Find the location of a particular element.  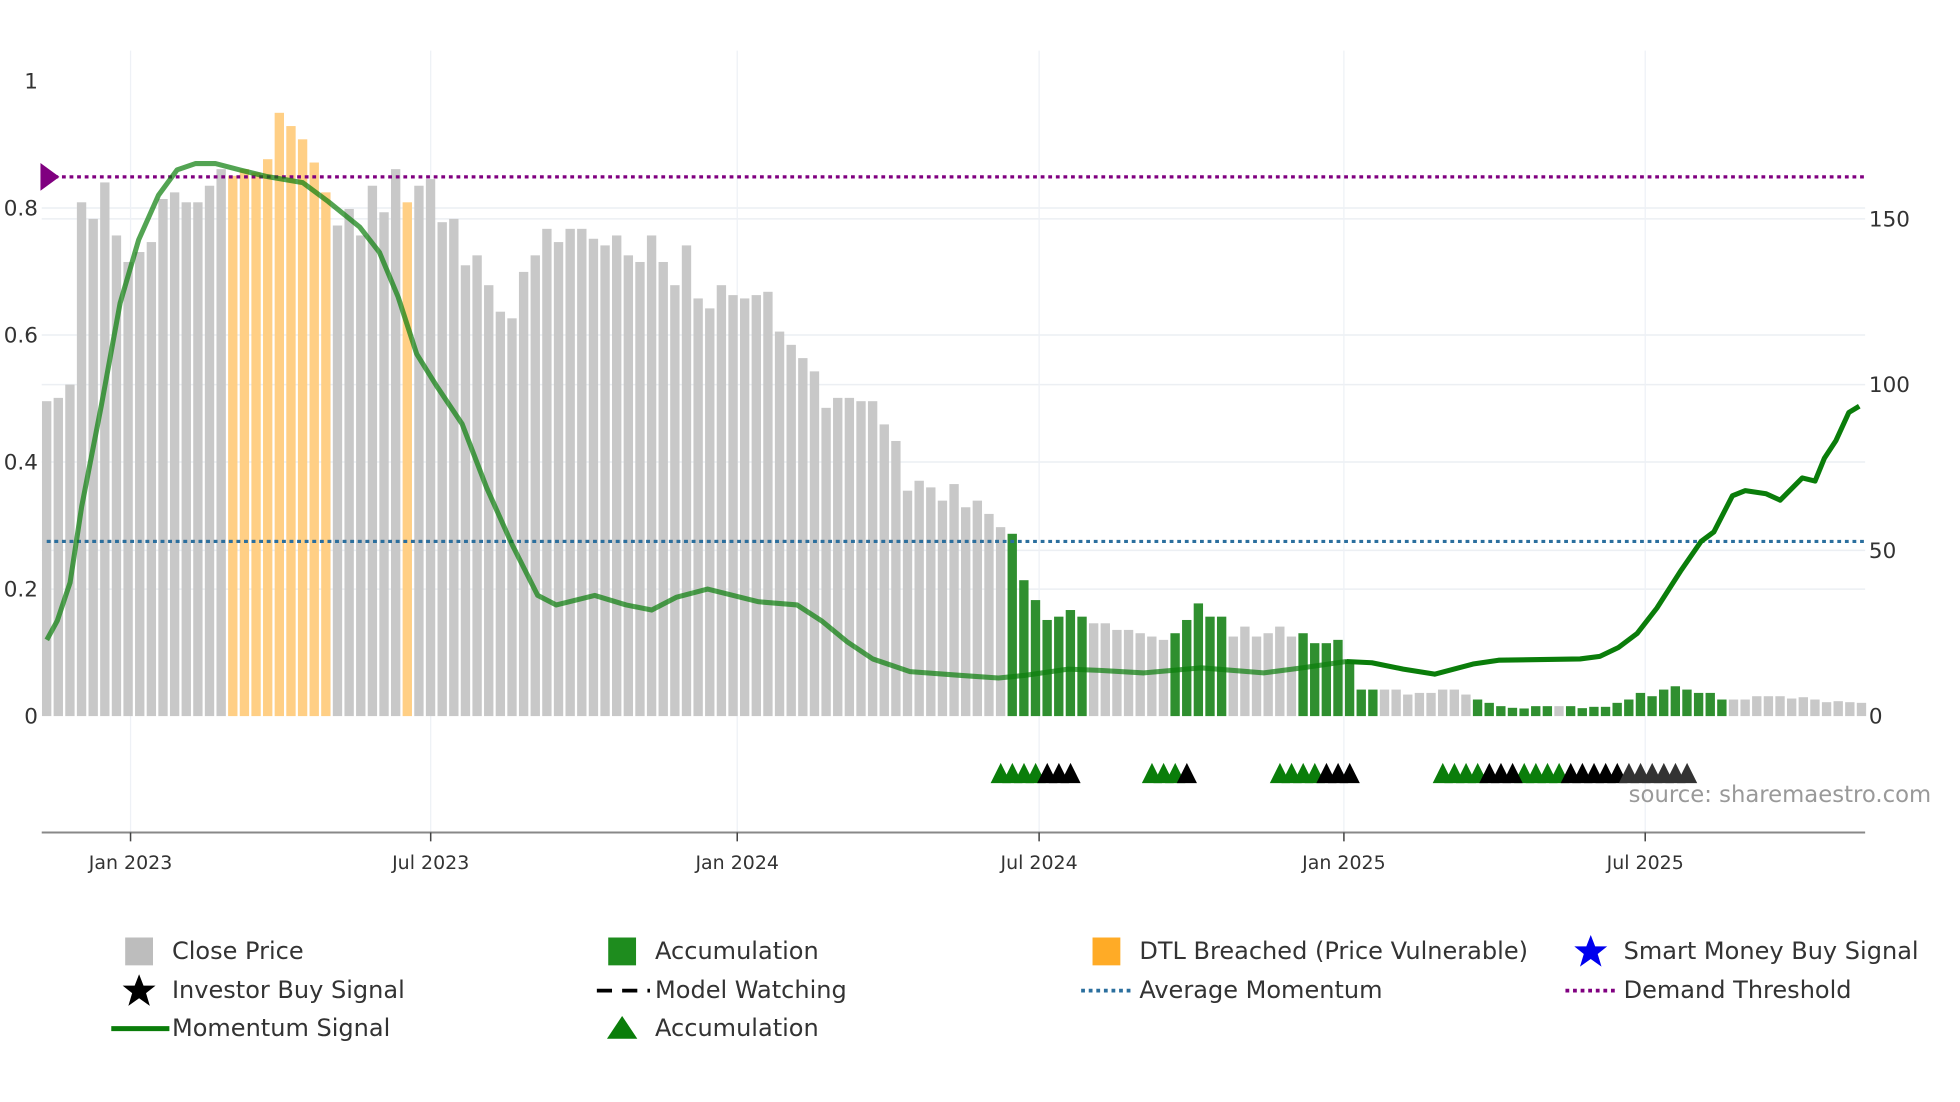

x-tick-label: Jul 2025 is located at coordinates (1645, 863).